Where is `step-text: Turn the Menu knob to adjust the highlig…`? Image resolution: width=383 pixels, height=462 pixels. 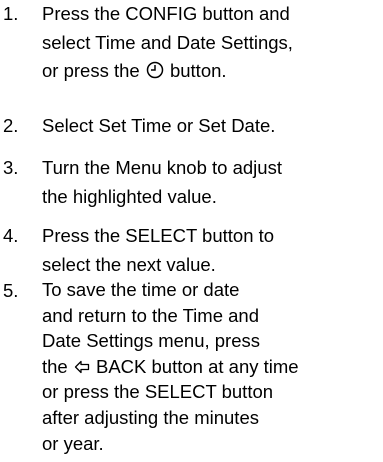
step-text: Turn the Menu knob to adjust the highlig… is located at coordinates (212, 182).